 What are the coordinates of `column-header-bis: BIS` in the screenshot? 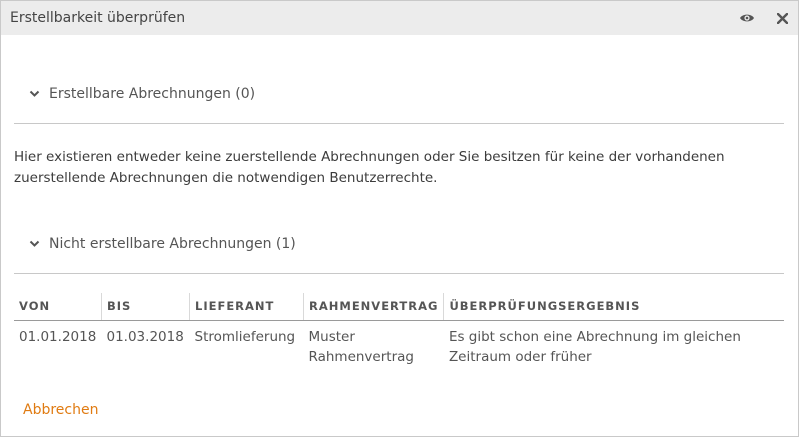 It's located at (145, 307).